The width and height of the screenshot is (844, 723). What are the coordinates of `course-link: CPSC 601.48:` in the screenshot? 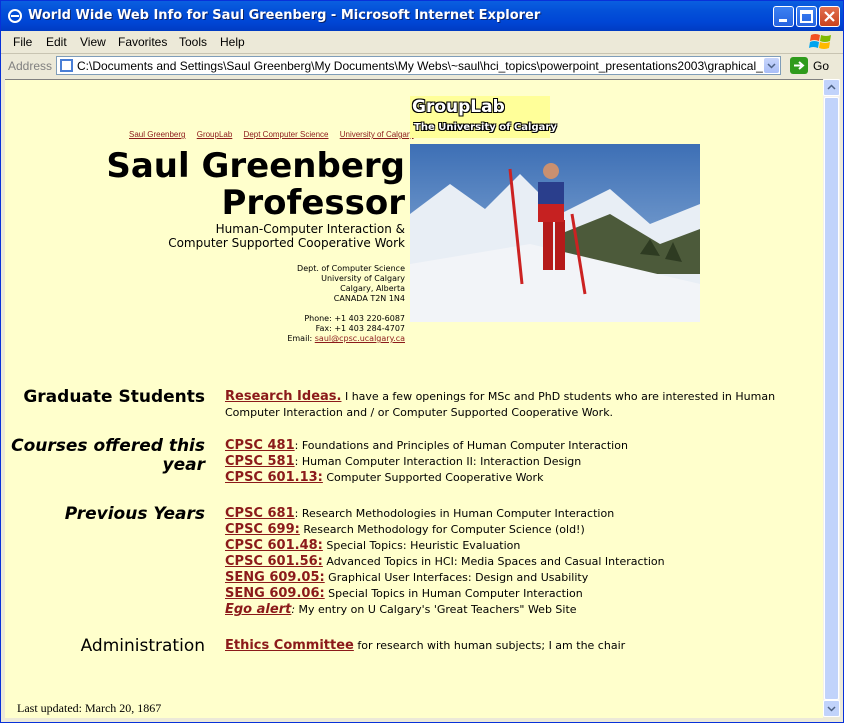 It's located at (274, 545).